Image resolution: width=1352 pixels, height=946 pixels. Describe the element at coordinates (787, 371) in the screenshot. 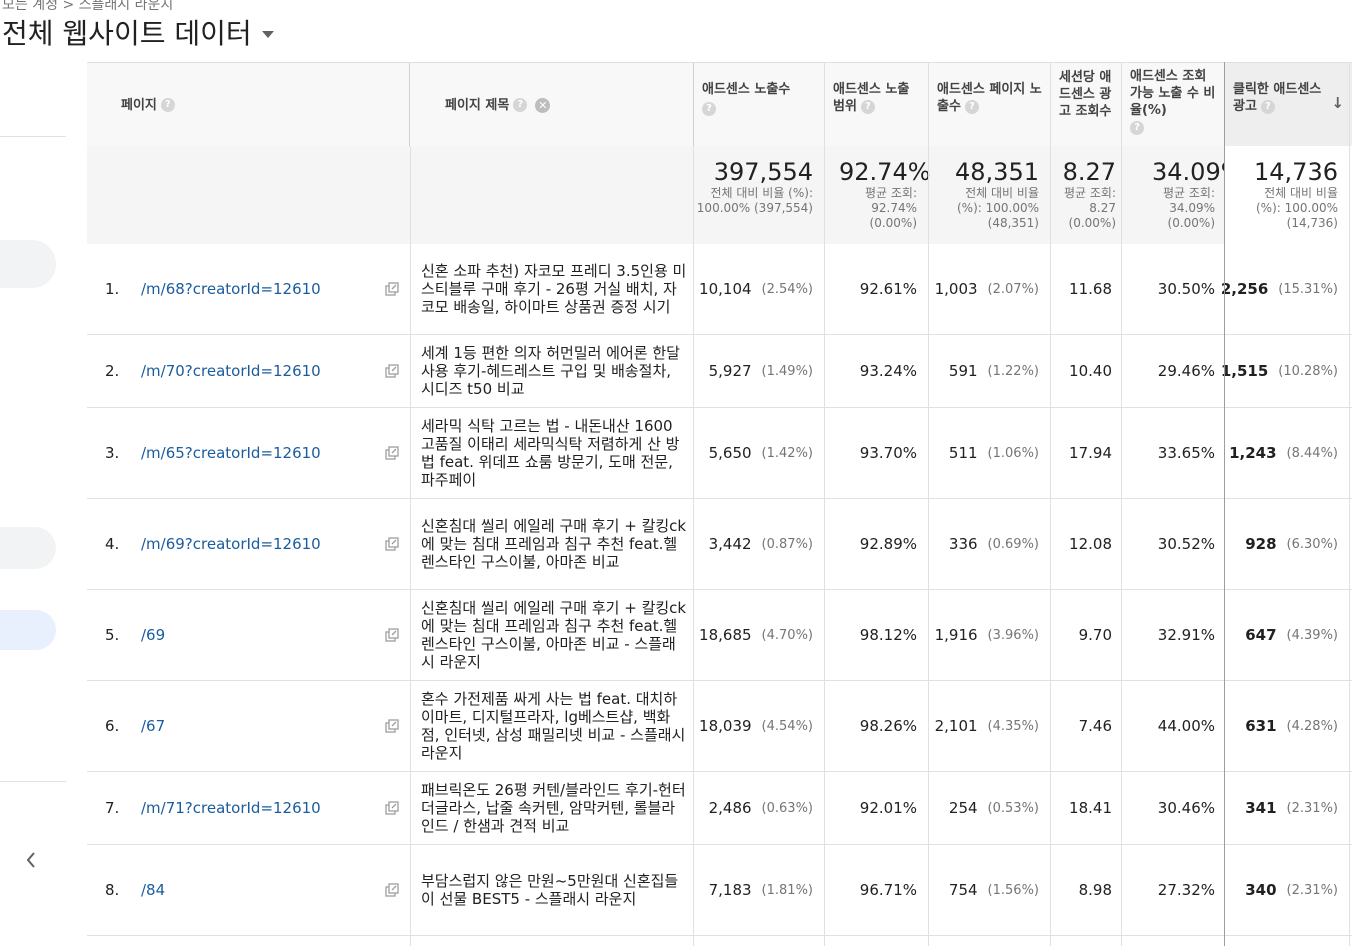

I see `impressions-pct: (1.49%)` at that location.